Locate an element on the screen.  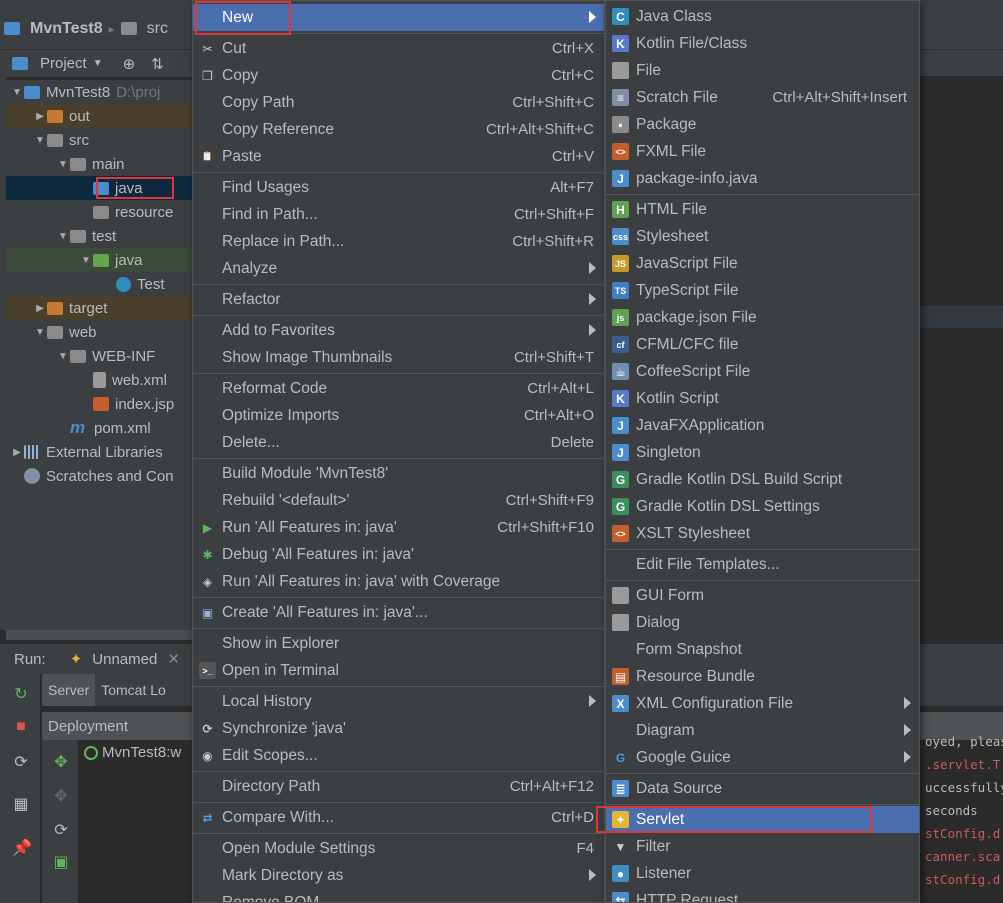
menu-item-typescript-file: TS TypeScript File is located at coordinates (762, 290).